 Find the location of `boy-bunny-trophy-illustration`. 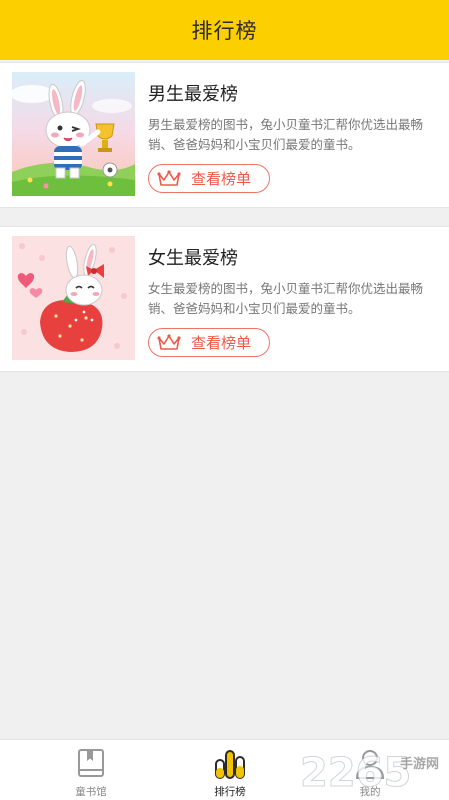

boy-bunny-trophy-illustration is located at coordinates (73, 134).